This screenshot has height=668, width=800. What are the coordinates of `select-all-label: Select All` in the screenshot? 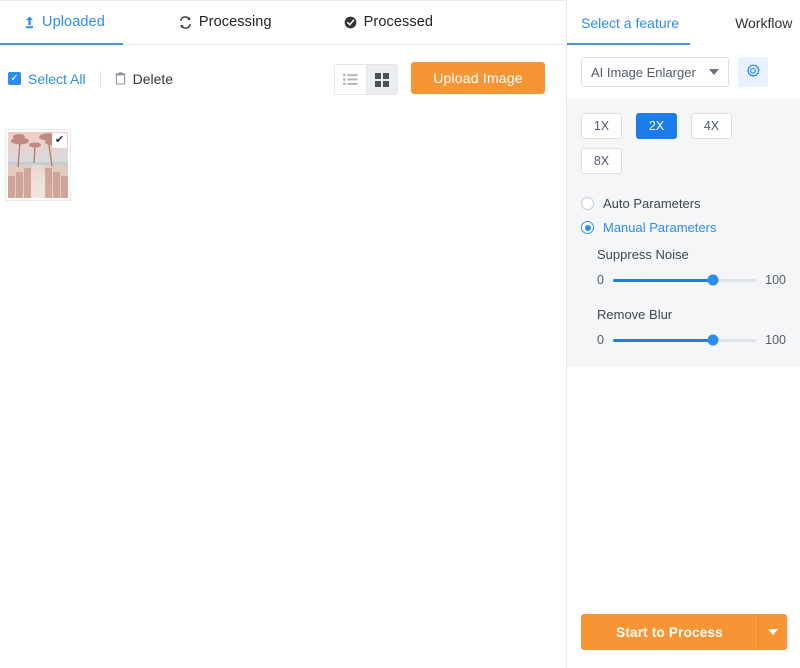 It's located at (57, 78).